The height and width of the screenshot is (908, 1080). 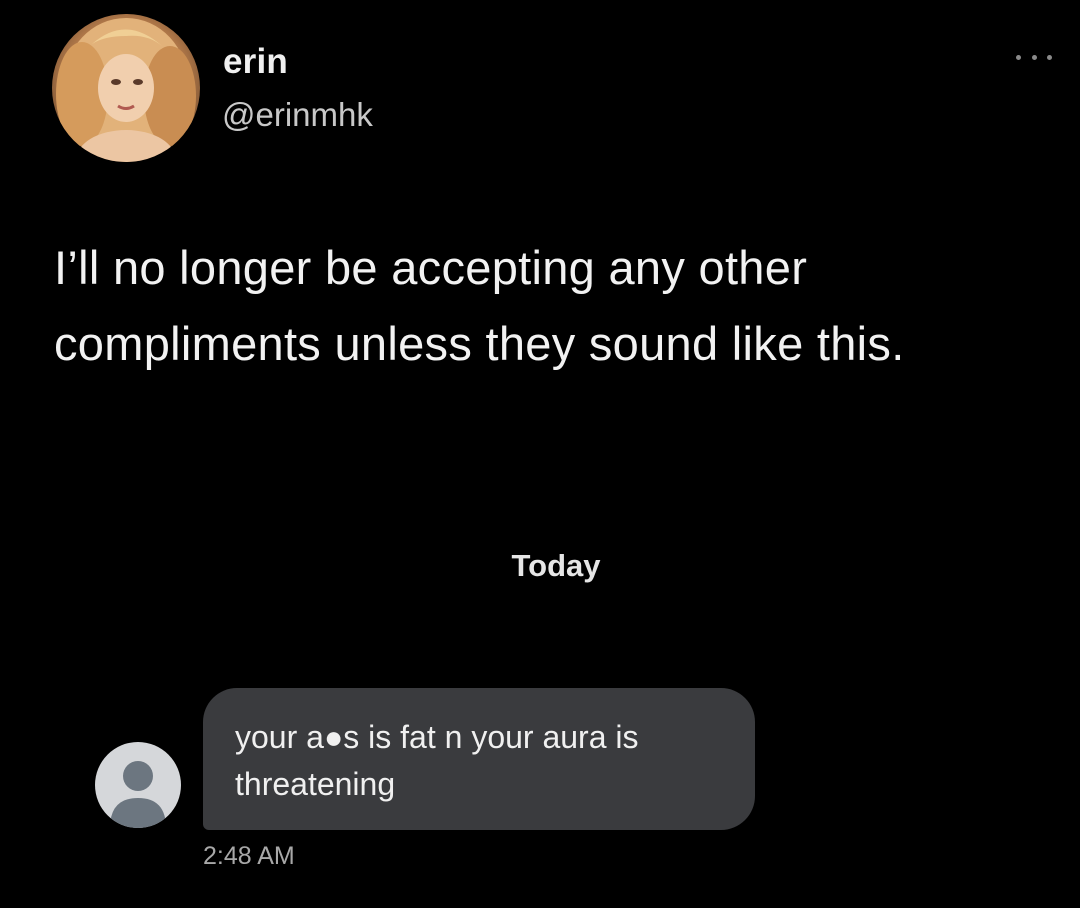 What do you see at coordinates (556, 565) in the screenshot?
I see `day-divider: Today` at bounding box center [556, 565].